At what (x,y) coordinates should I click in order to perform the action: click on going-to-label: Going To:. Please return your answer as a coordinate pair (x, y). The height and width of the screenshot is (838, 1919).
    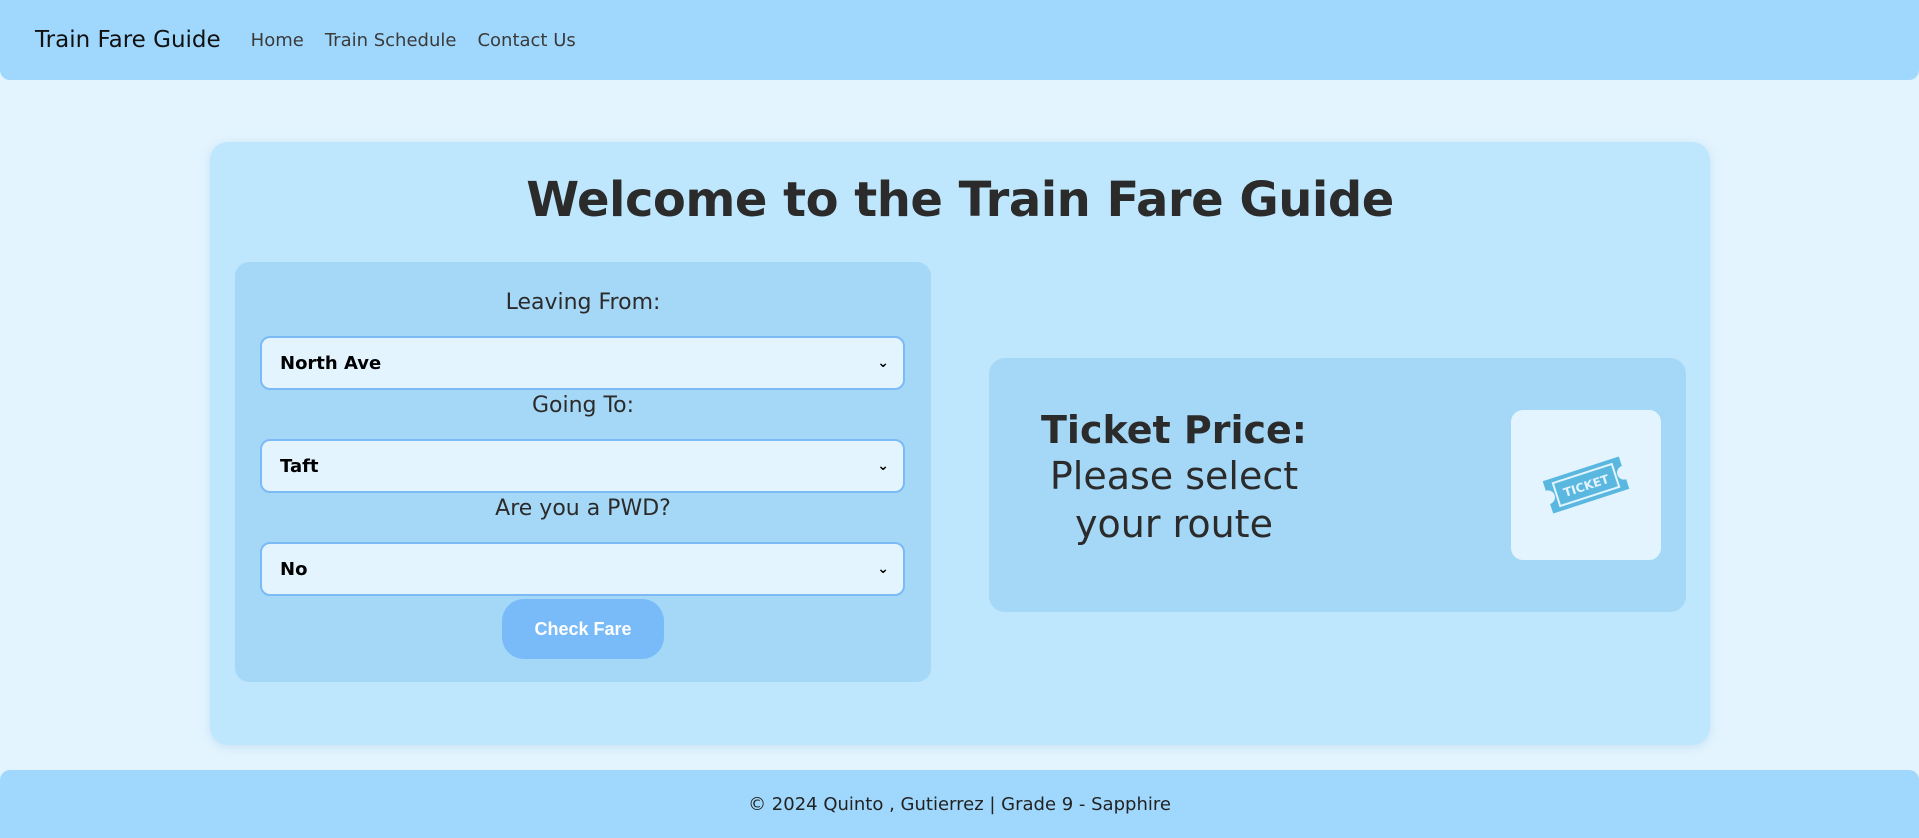
    Looking at the image, I should click on (583, 405).